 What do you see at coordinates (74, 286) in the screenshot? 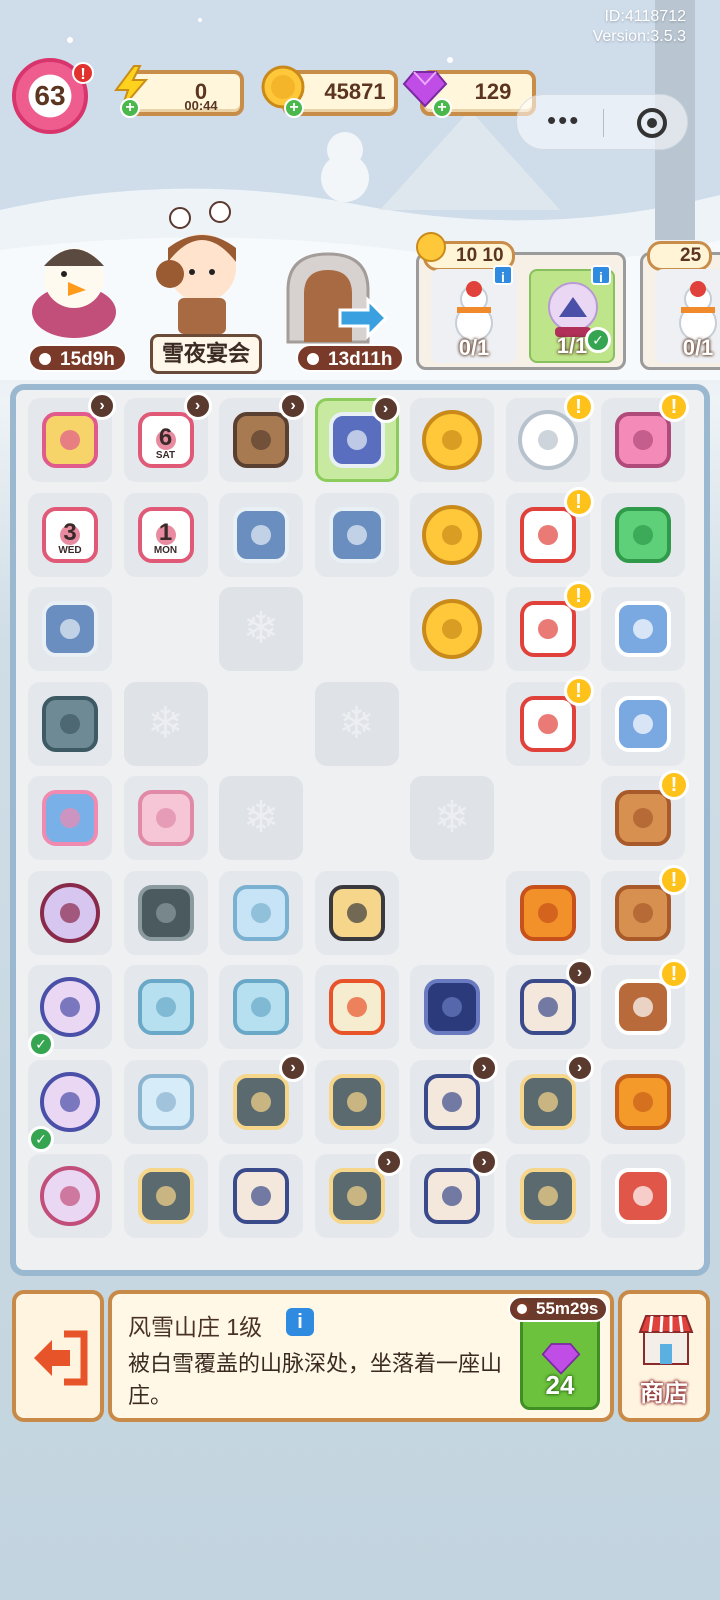
I see `penguin-event-icon` at bounding box center [74, 286].